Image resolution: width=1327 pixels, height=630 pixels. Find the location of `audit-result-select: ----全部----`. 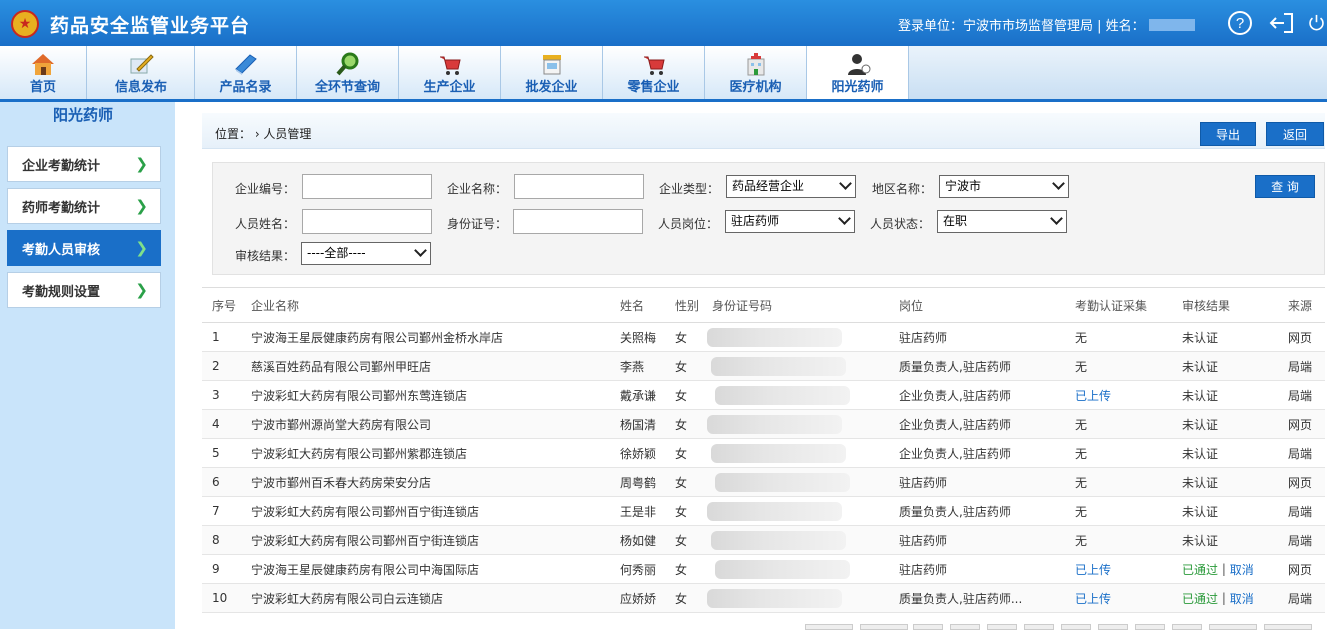

audit-result-select: ----全部---- is located at coordinates (366, 253).